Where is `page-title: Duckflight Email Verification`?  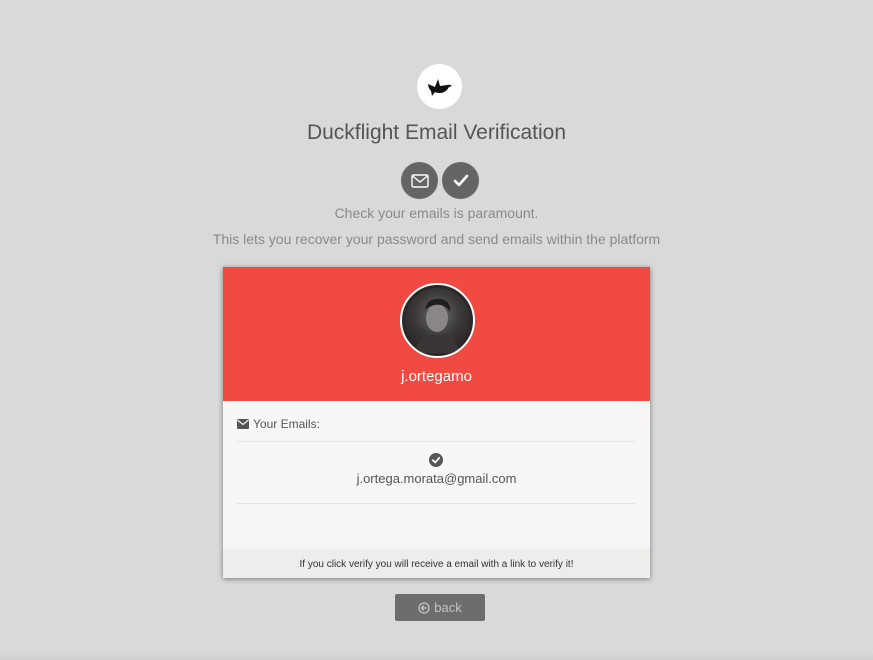 page-title: Duckflight Email Verification is located at coordinates (436, 132).